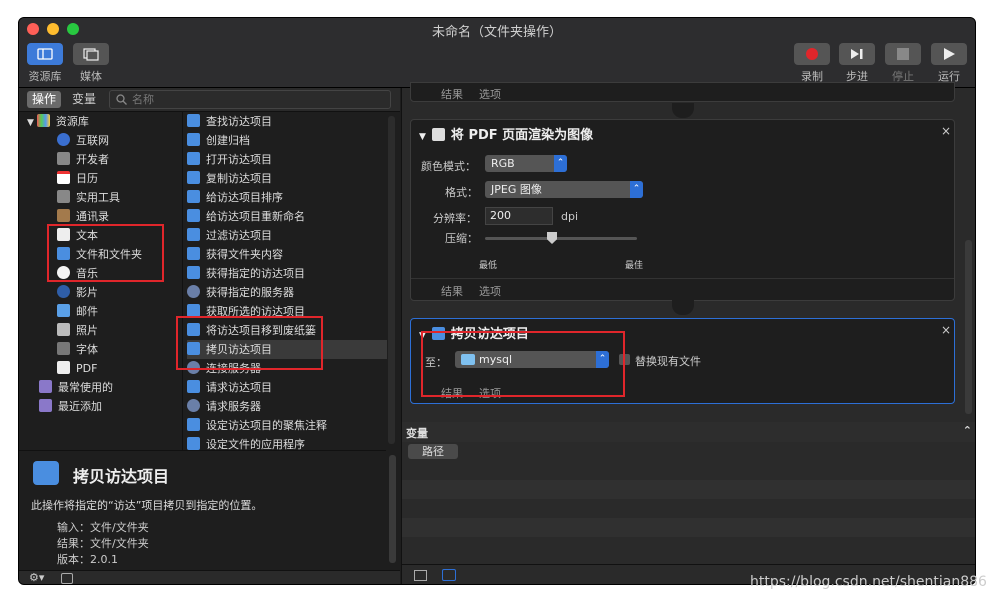 The height and width of the screenshot is (603, 994). Describe the element at coordinates (63, 177) in the screenshot. I see `calendar-icon` at that location.